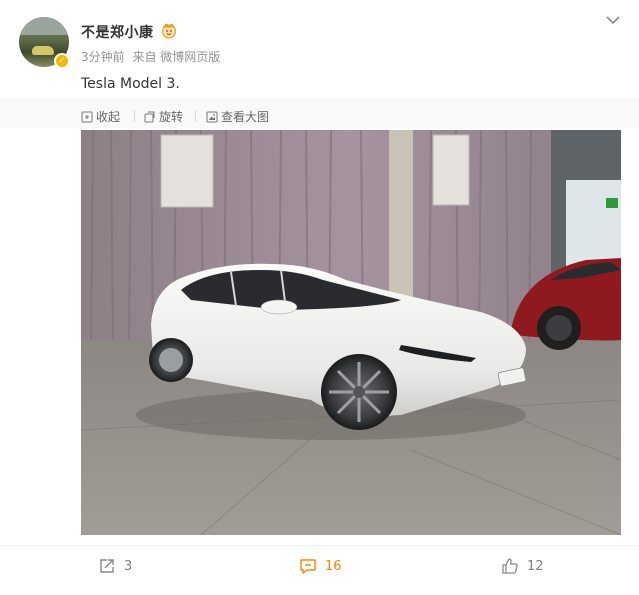 This screenshot has height=595, width=639. I want to click on repost-button: 3, so click(115, 566).